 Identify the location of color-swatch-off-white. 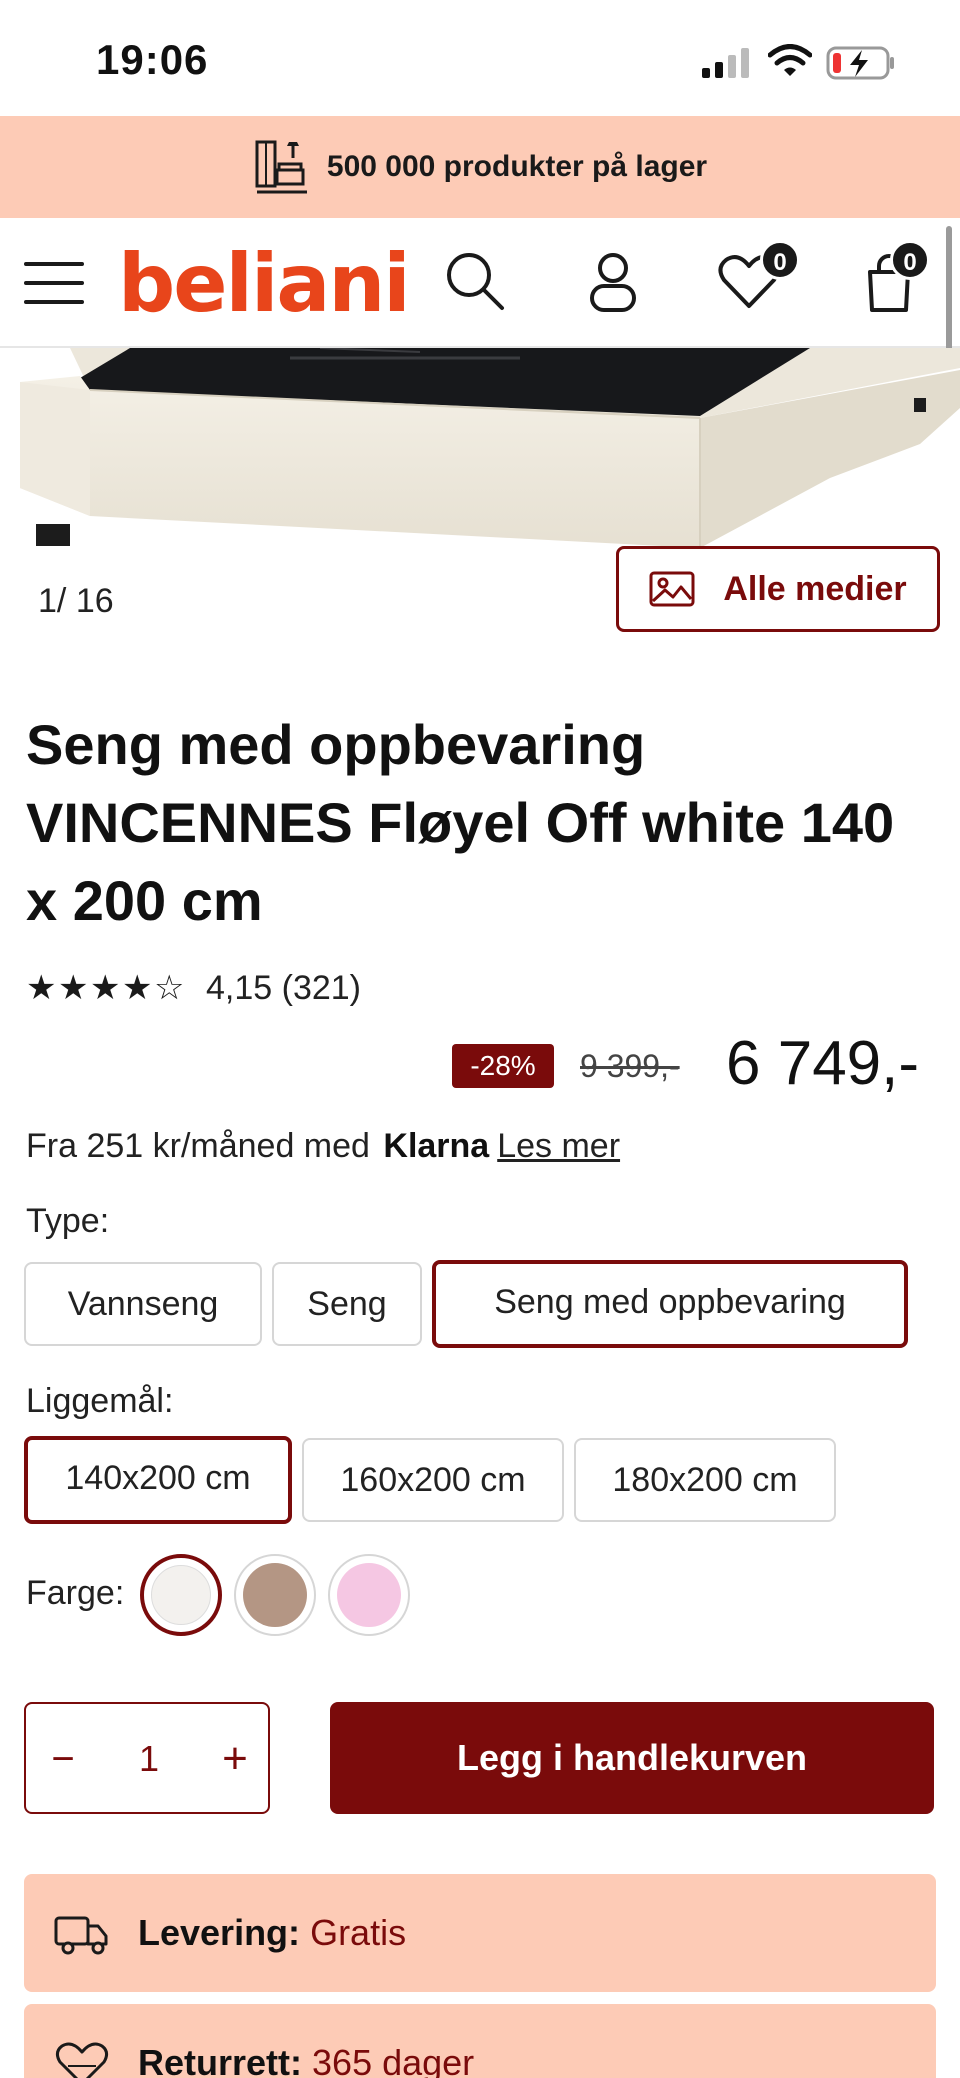
(181, 1595).